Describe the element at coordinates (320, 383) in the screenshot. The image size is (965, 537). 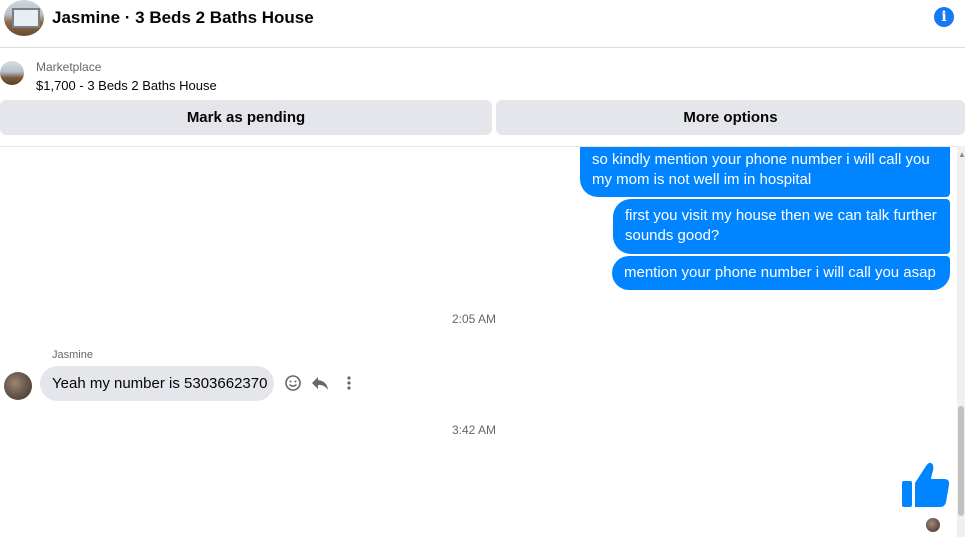
I see `reply-icon` at that location.